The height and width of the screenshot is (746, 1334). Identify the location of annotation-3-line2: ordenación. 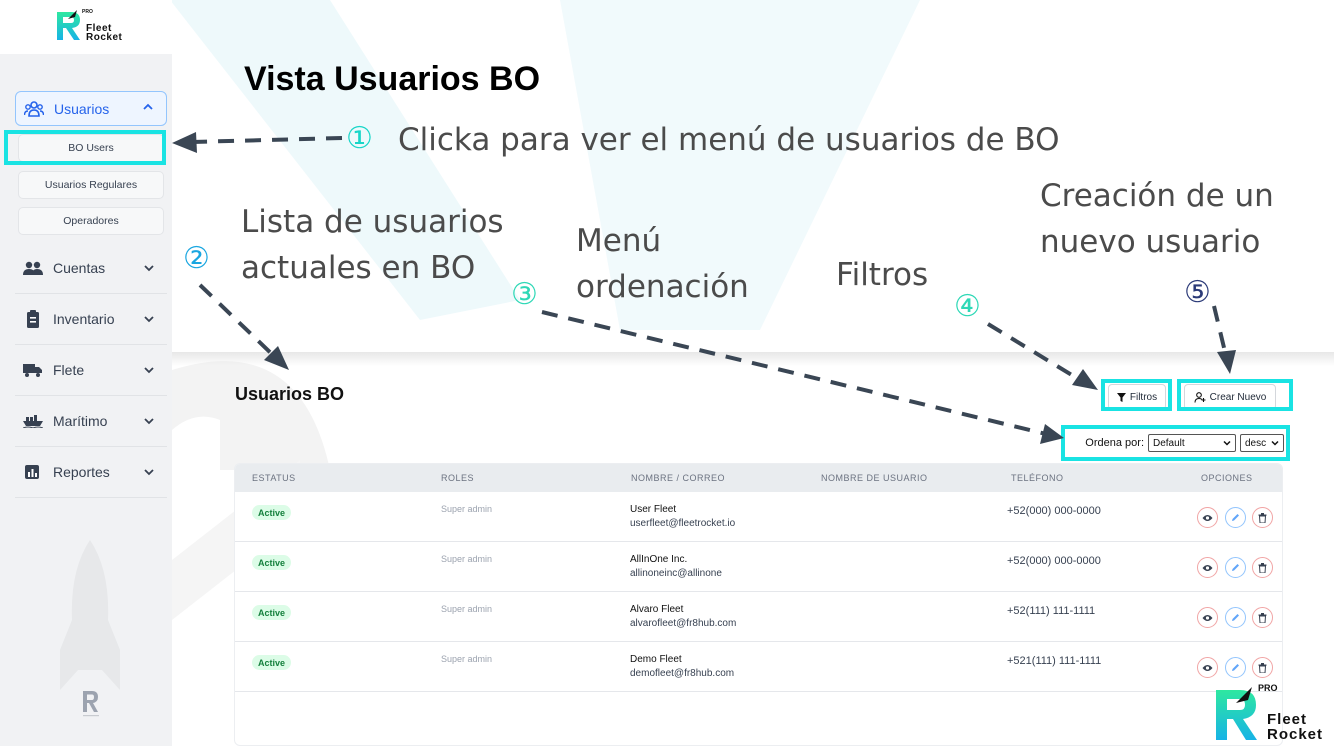
(662, 287).